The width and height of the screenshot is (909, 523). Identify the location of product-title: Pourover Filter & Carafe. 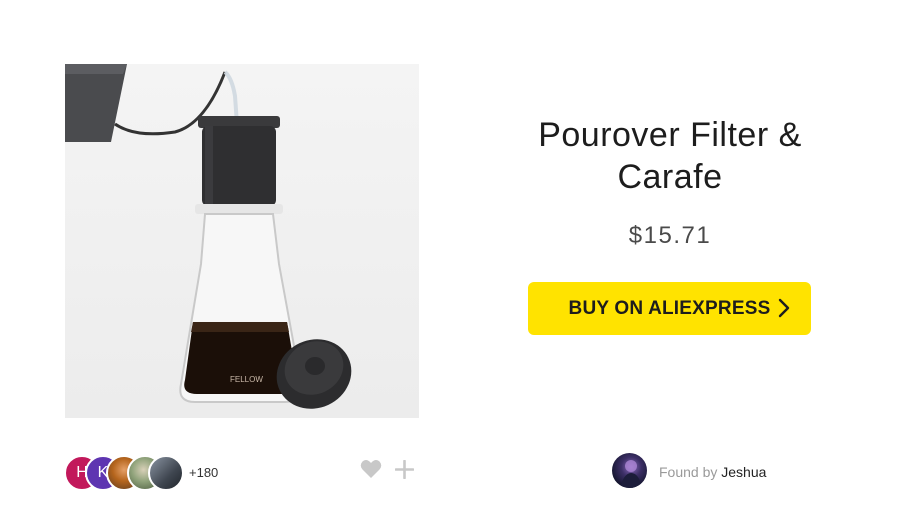
(670, 156).